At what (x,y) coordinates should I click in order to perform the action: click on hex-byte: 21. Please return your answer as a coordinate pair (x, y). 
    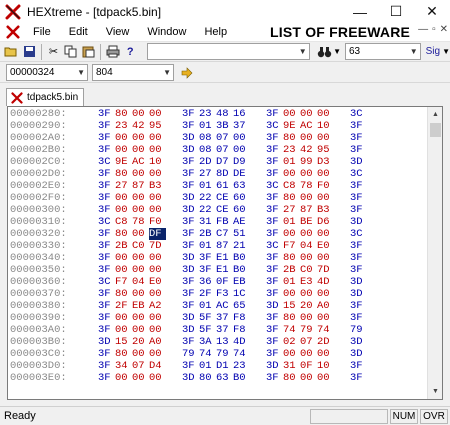
    Looking at the image, I should click on (241, 246).